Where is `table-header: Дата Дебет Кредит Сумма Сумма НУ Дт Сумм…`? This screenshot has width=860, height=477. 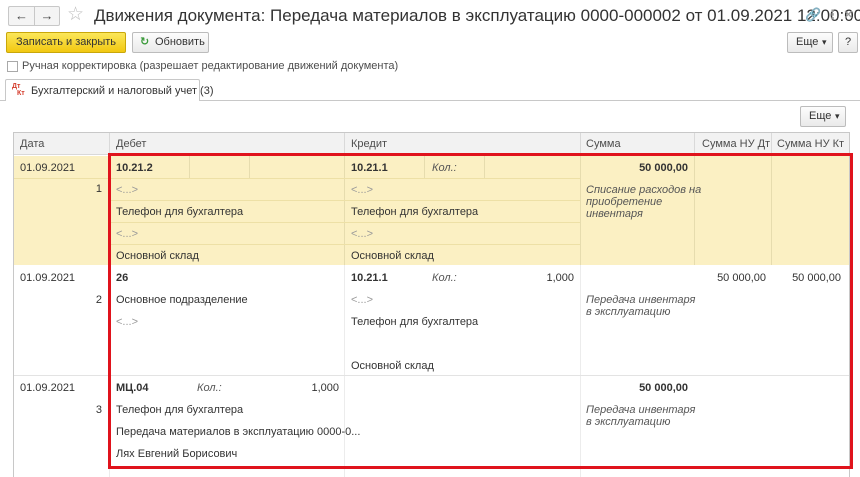
table-header: Дата Дебет Кредит Сумма Сумма НУ Дт Сумм… is located at coordinates (431, 144).